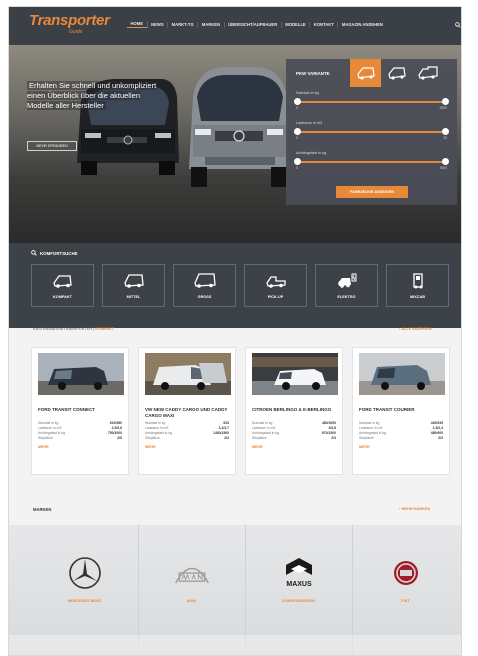  I want to click on towing-load-slider-label: Anhängelast in kg, so click(311, 153).